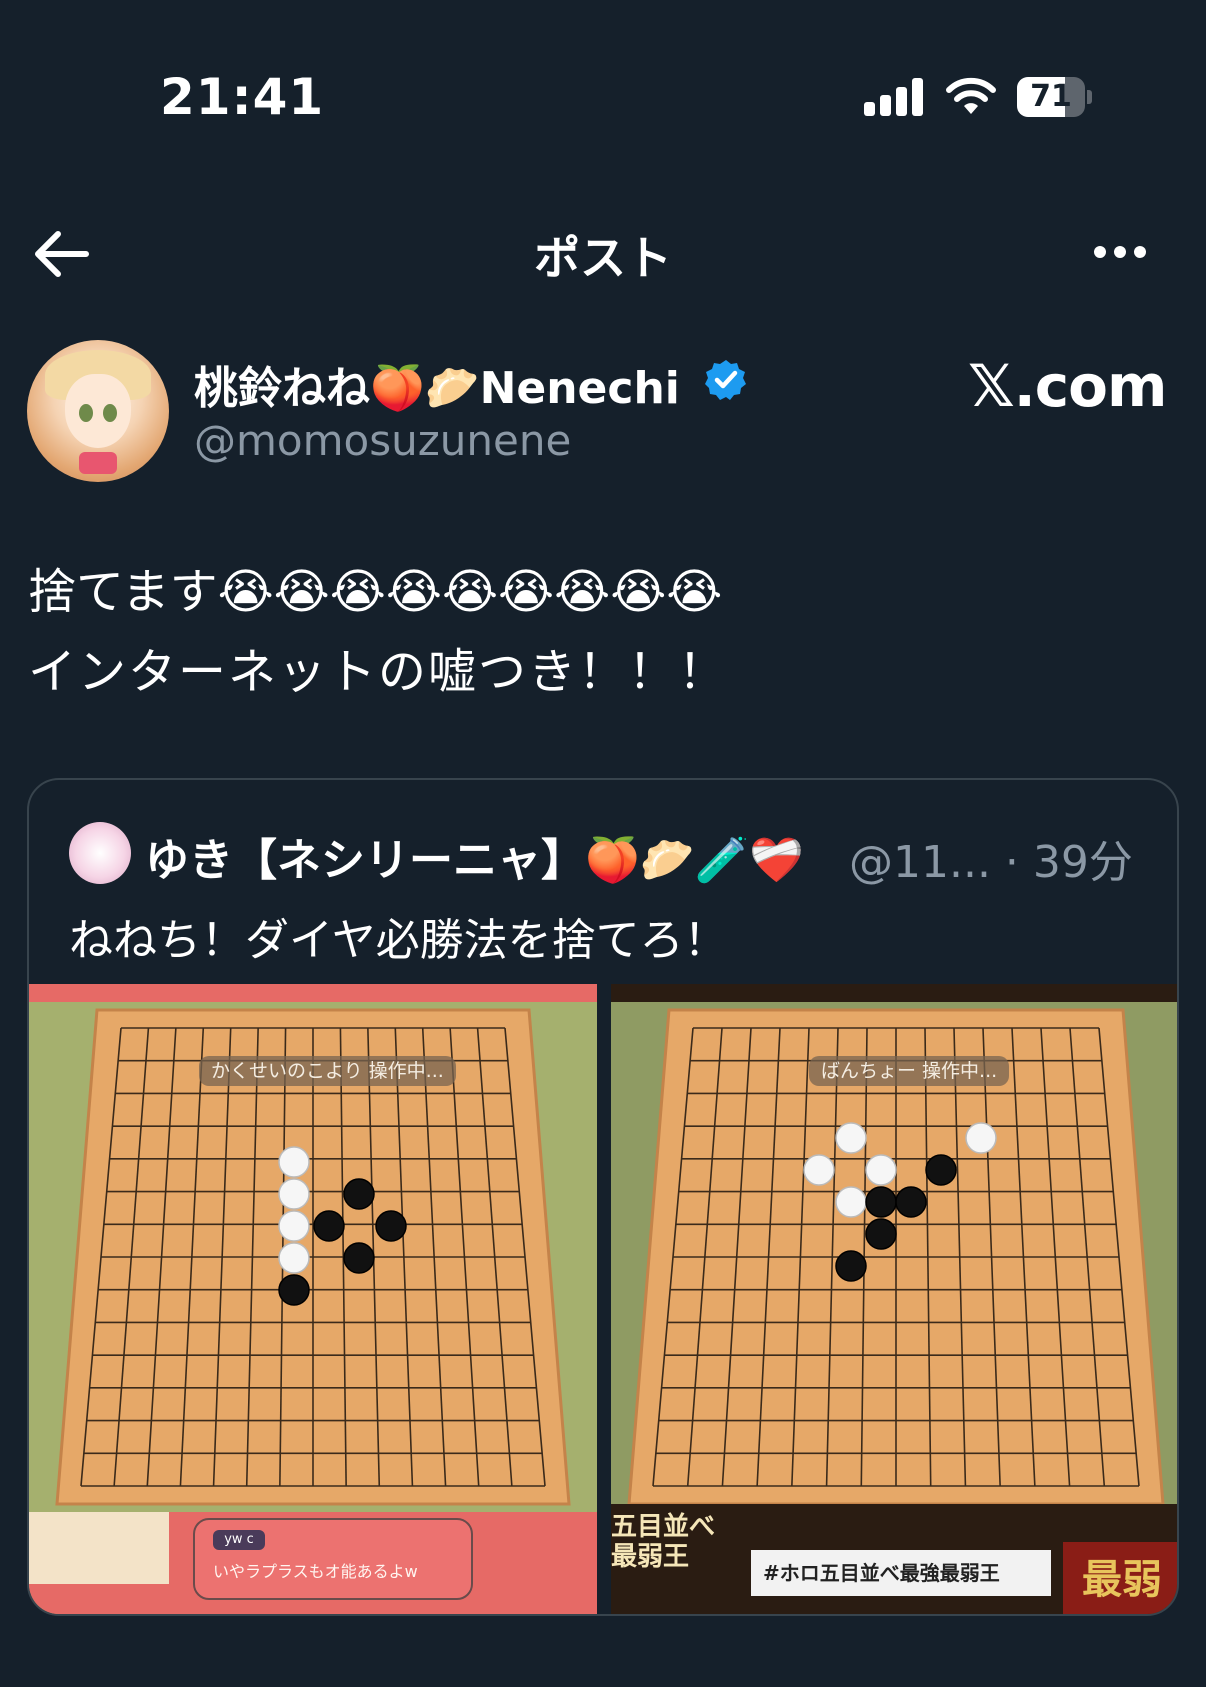  Describe the element at coordinates (375, 592) in the screenshot. I see `post-text-line-1: 捨てます😭😭😭😭😭😭😭😭😭` at that location.